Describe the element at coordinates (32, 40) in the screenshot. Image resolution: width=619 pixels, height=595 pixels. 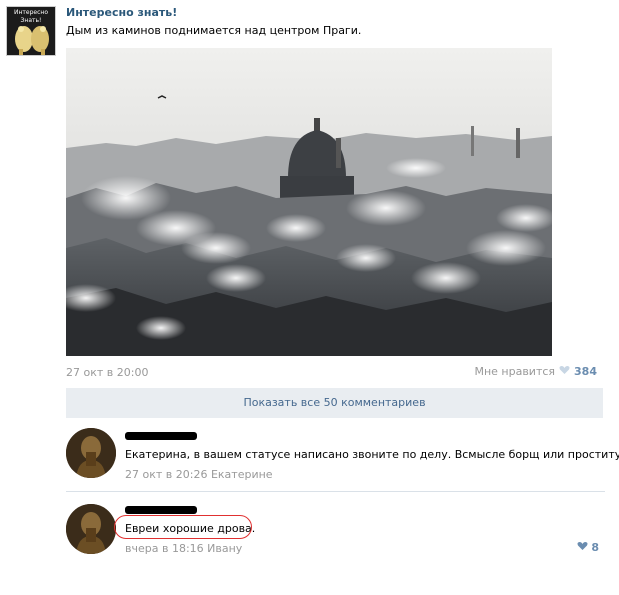
I see `frogs-icon` at that location.